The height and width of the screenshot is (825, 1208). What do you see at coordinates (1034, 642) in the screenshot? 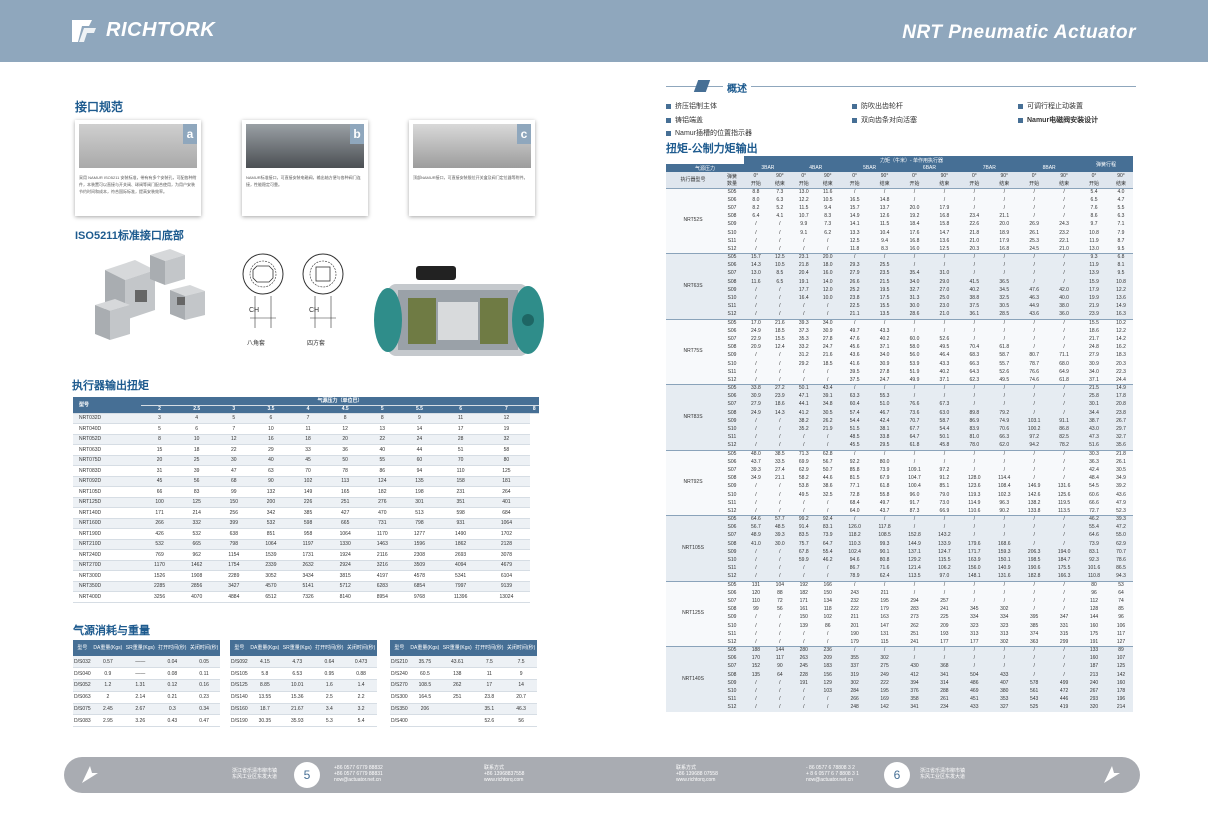
I see `torque-cell: 363` at bounding box center [1034, 642].